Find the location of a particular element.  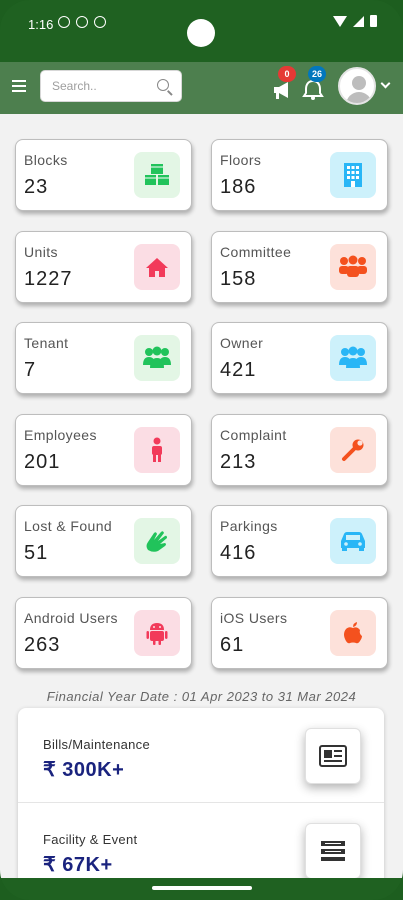

home-gesture-bar is located at coordinates (202, 888).